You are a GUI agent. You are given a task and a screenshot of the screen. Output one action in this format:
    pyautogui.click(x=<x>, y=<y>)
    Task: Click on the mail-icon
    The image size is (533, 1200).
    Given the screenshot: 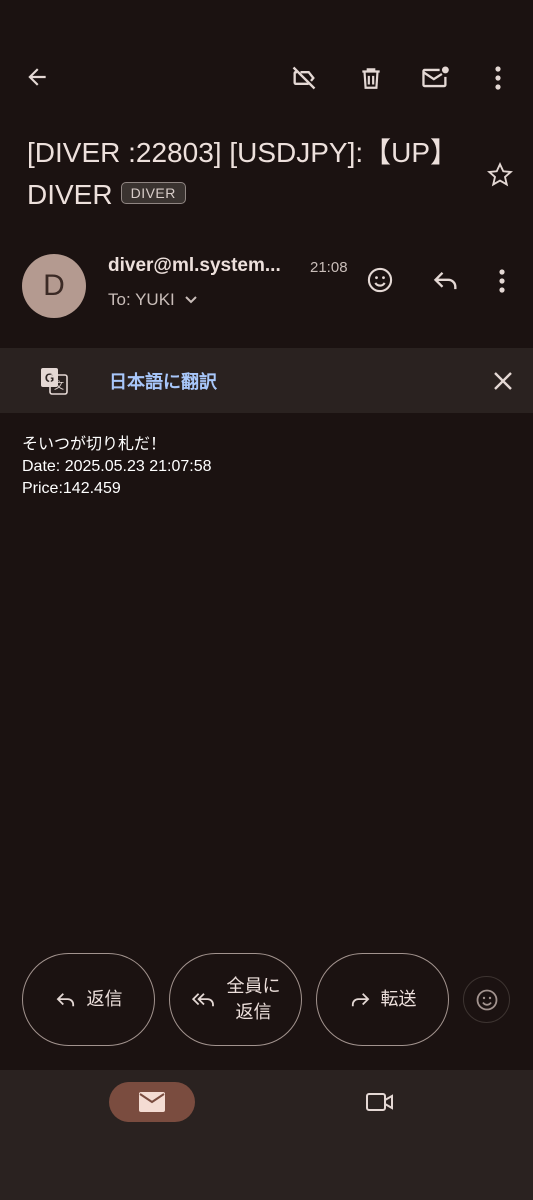 What is the action you would take?
    pyautogui.click(x=152, y=1102)
    